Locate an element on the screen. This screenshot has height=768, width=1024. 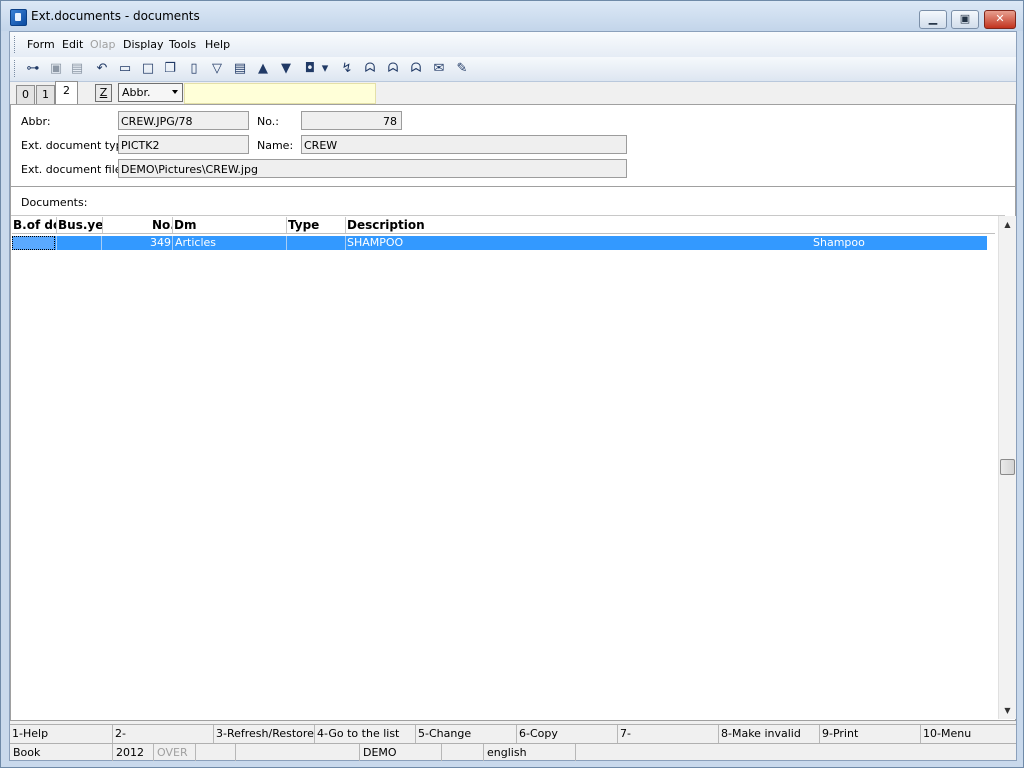
minimize-icon: ▁ is located at coordinates (933, 18).